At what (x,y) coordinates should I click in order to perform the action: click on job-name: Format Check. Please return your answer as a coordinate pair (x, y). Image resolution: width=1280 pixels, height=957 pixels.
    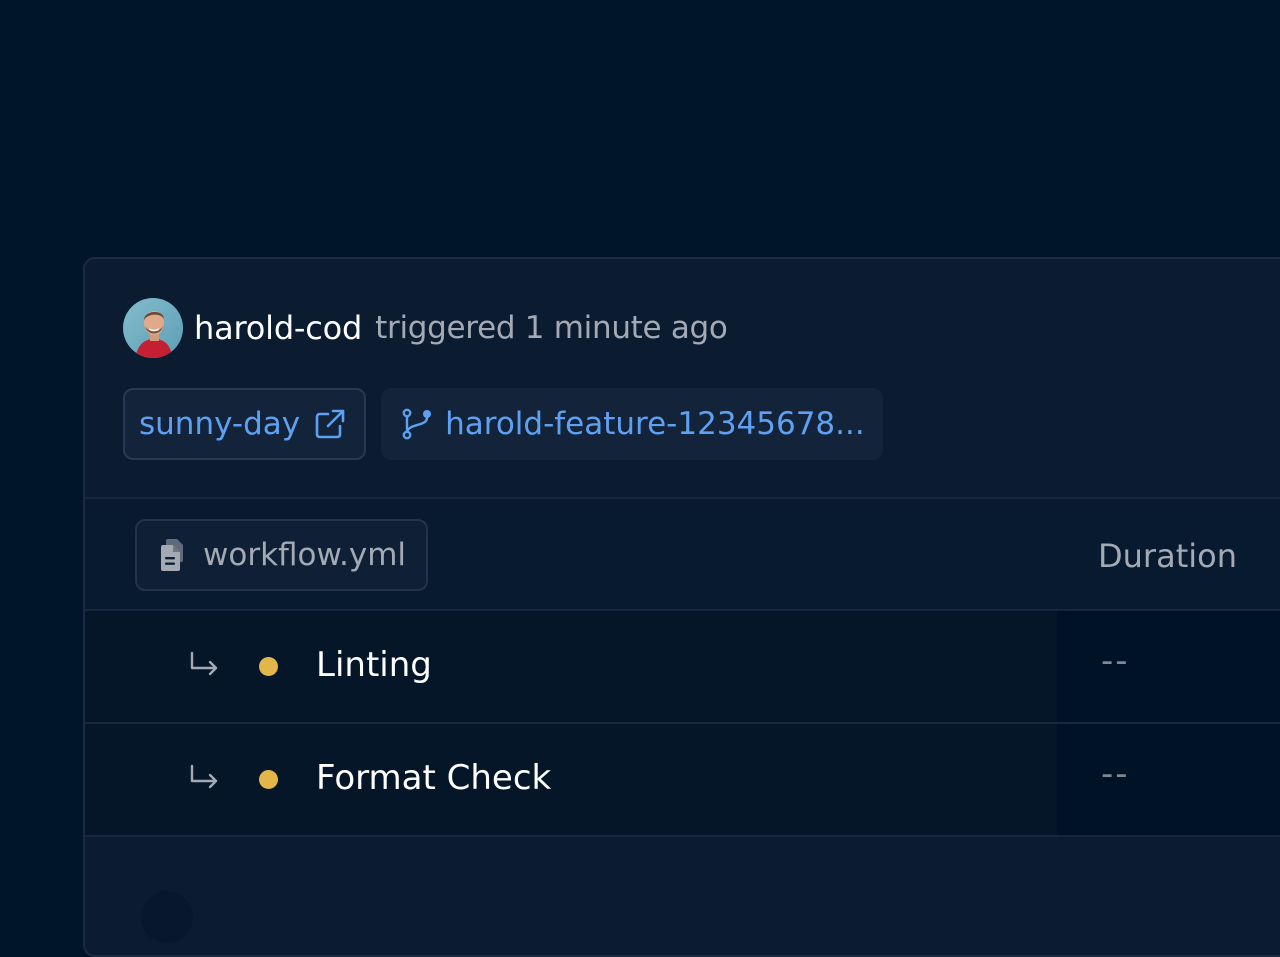
    Looking at the image, I should click on (434, 778).